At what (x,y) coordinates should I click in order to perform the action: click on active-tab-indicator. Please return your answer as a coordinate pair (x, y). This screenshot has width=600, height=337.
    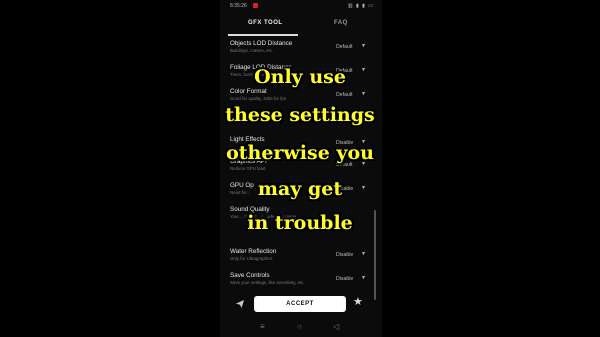
    Looking at the image, I should click on (263, 35).